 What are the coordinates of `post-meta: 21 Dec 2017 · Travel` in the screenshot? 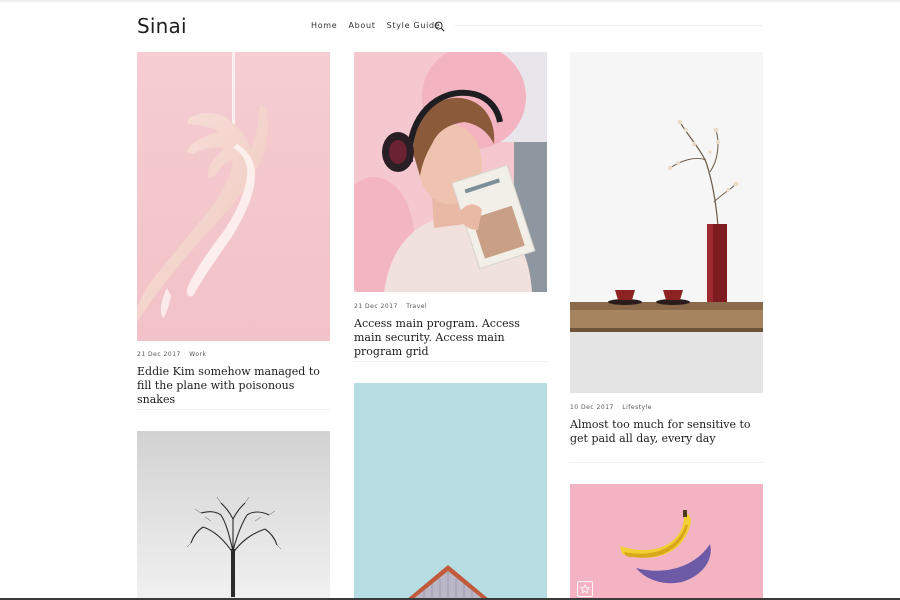 It's located at (391, 306).